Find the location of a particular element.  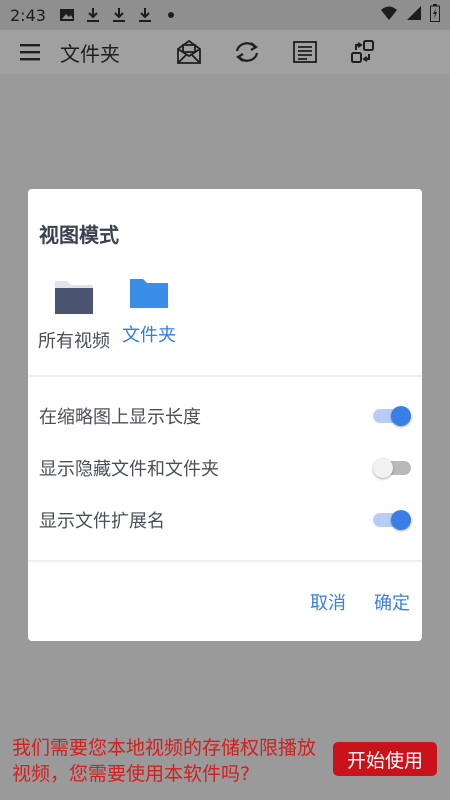

option-label: 显示文件扩展名 is located at coordinates (102, 521).